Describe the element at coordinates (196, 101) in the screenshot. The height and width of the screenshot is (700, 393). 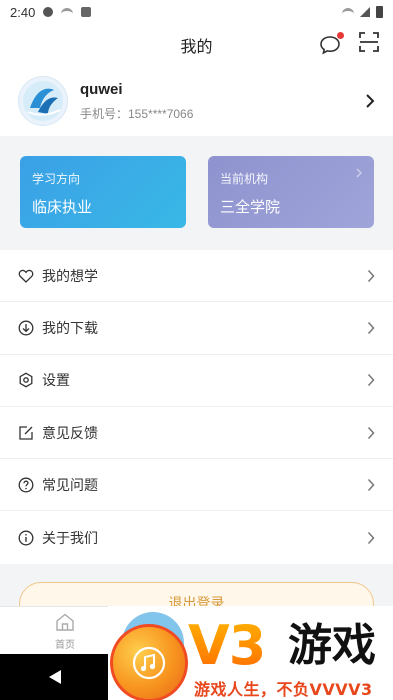
I see `profile-row: quwei 手机号：155****7066` at that location.